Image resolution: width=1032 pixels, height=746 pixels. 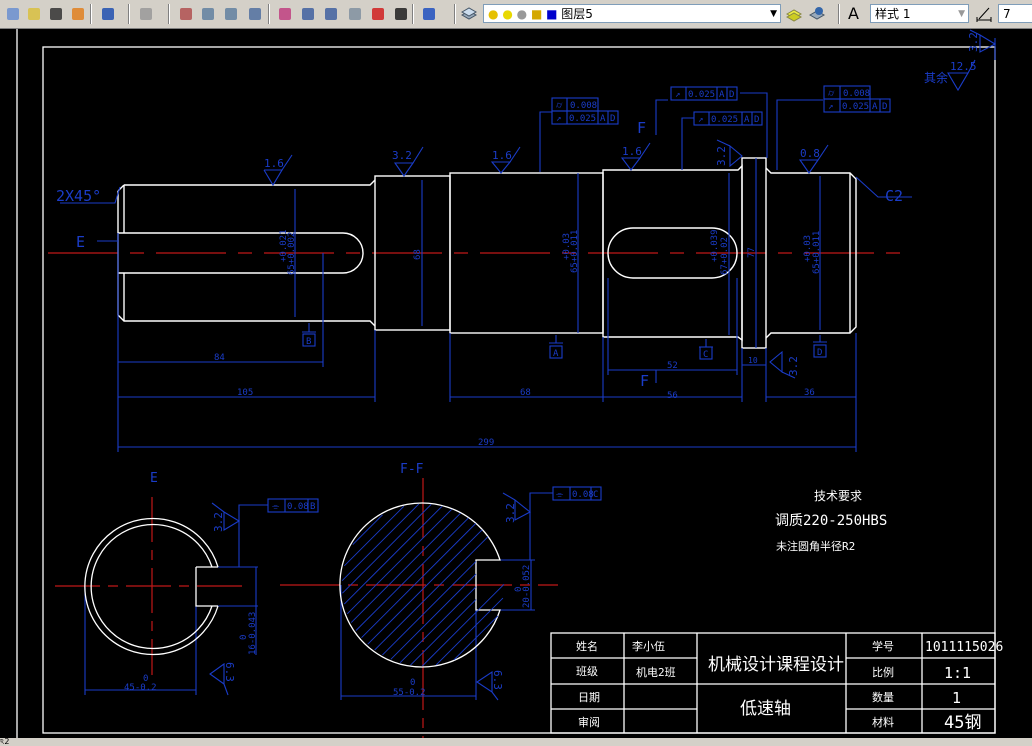 What do you see at coordinates (556, 354) in the screenshot?
I see `datum-label: A` at bounding box center [556, 354].